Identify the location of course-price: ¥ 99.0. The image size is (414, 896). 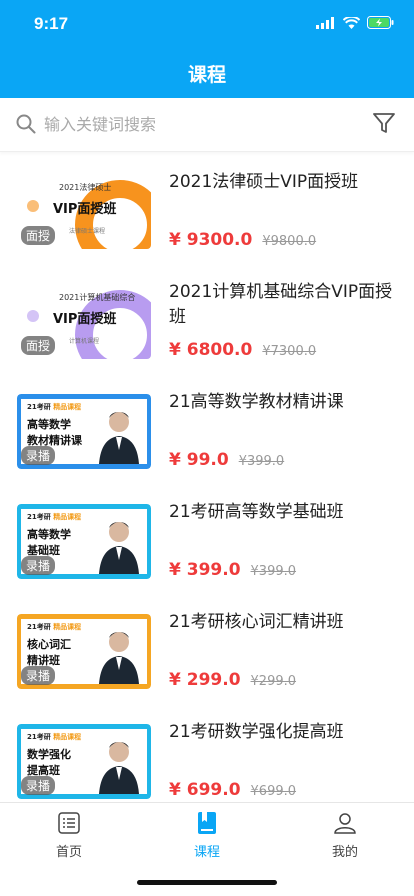
(199, 460).